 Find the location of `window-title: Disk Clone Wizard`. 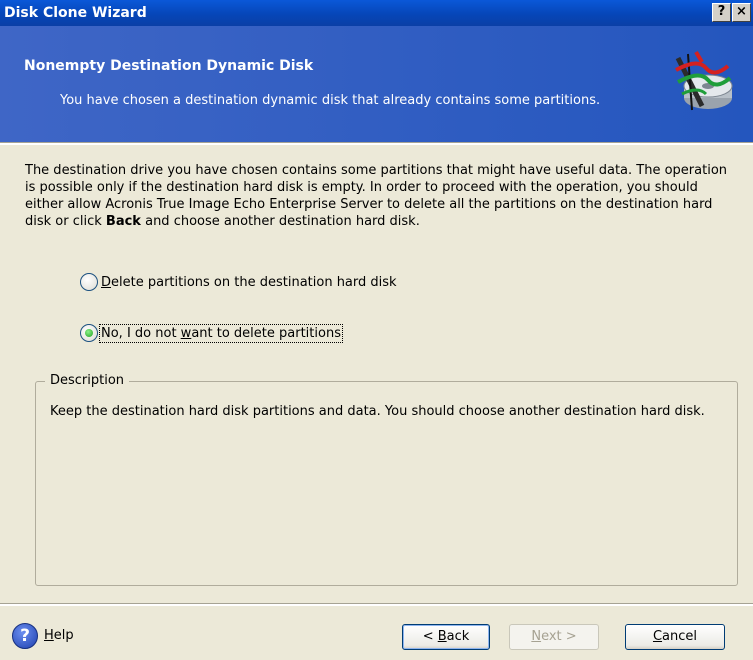

window-title: Disk Clone Wizard is located at coordinates (75, 13).